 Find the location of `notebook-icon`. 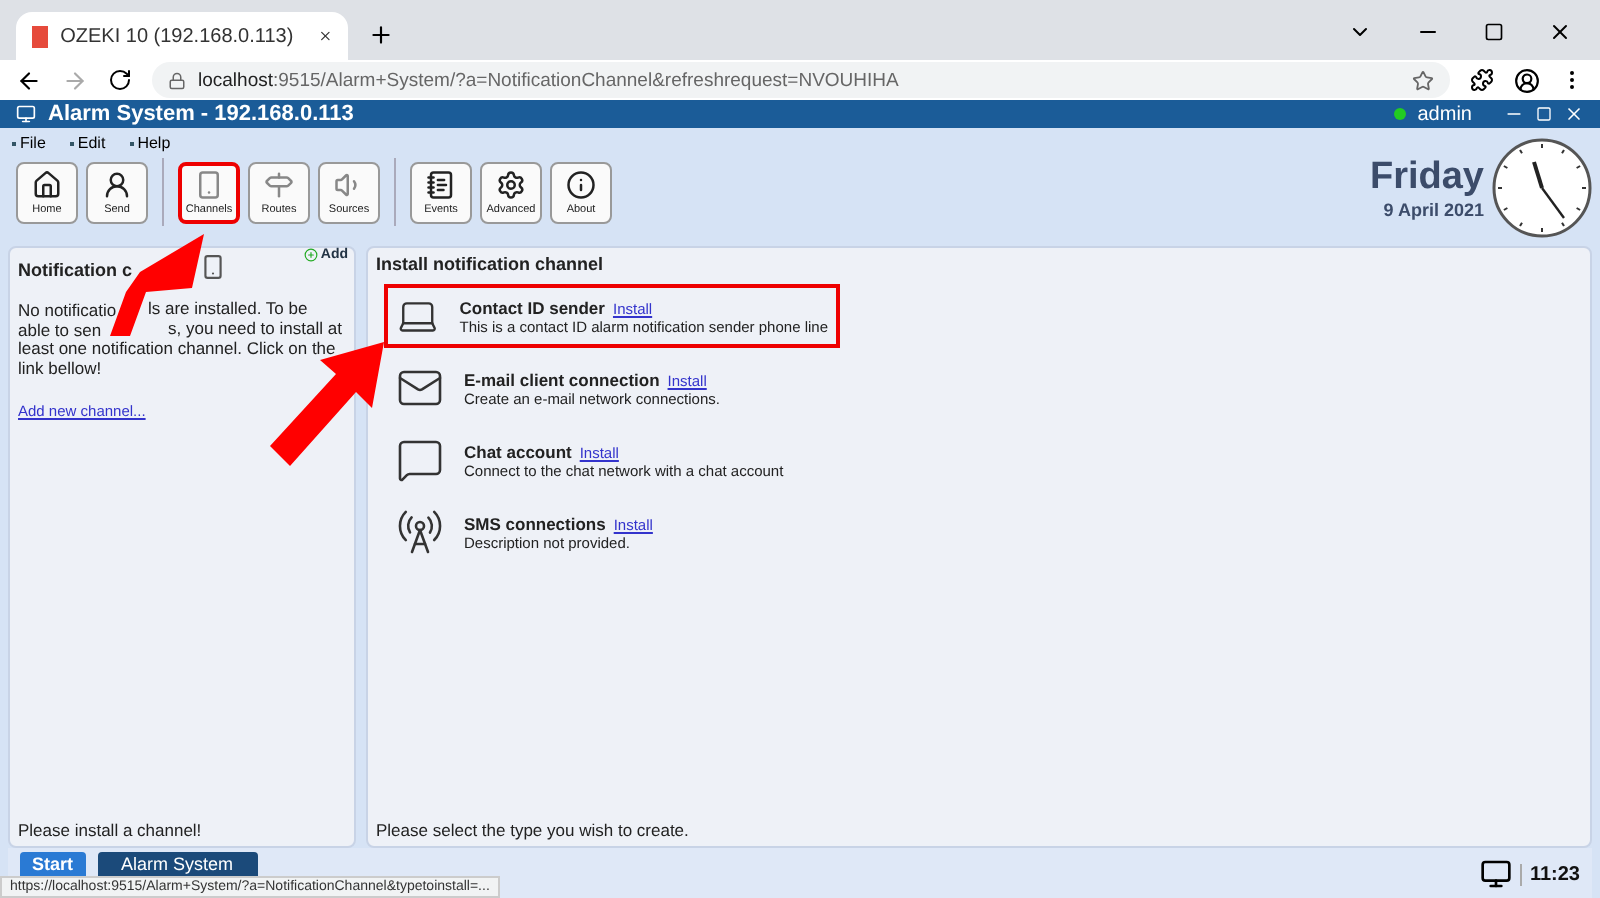

notebook-icon is located at coordinates (441, 184).